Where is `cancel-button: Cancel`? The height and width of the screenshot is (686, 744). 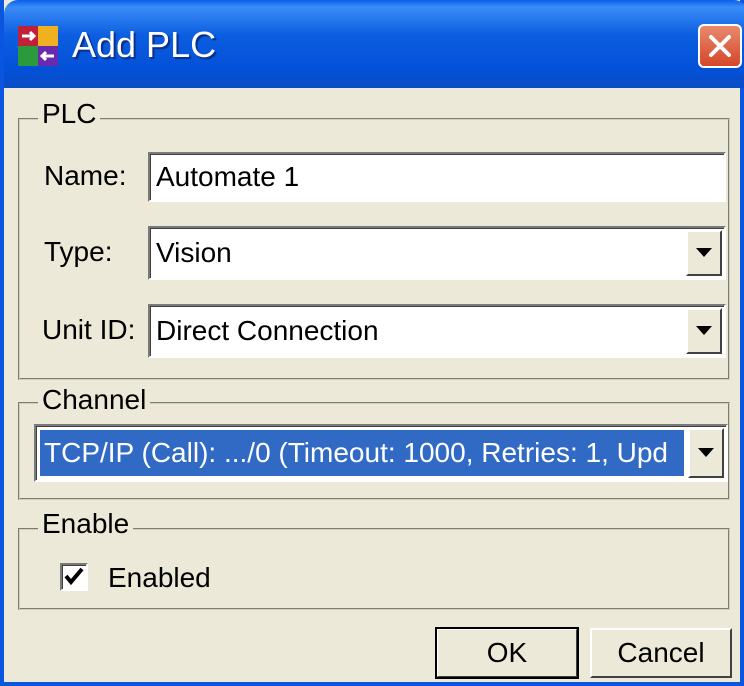
cancel-button: Cancel is located at coordinates (661, 653).